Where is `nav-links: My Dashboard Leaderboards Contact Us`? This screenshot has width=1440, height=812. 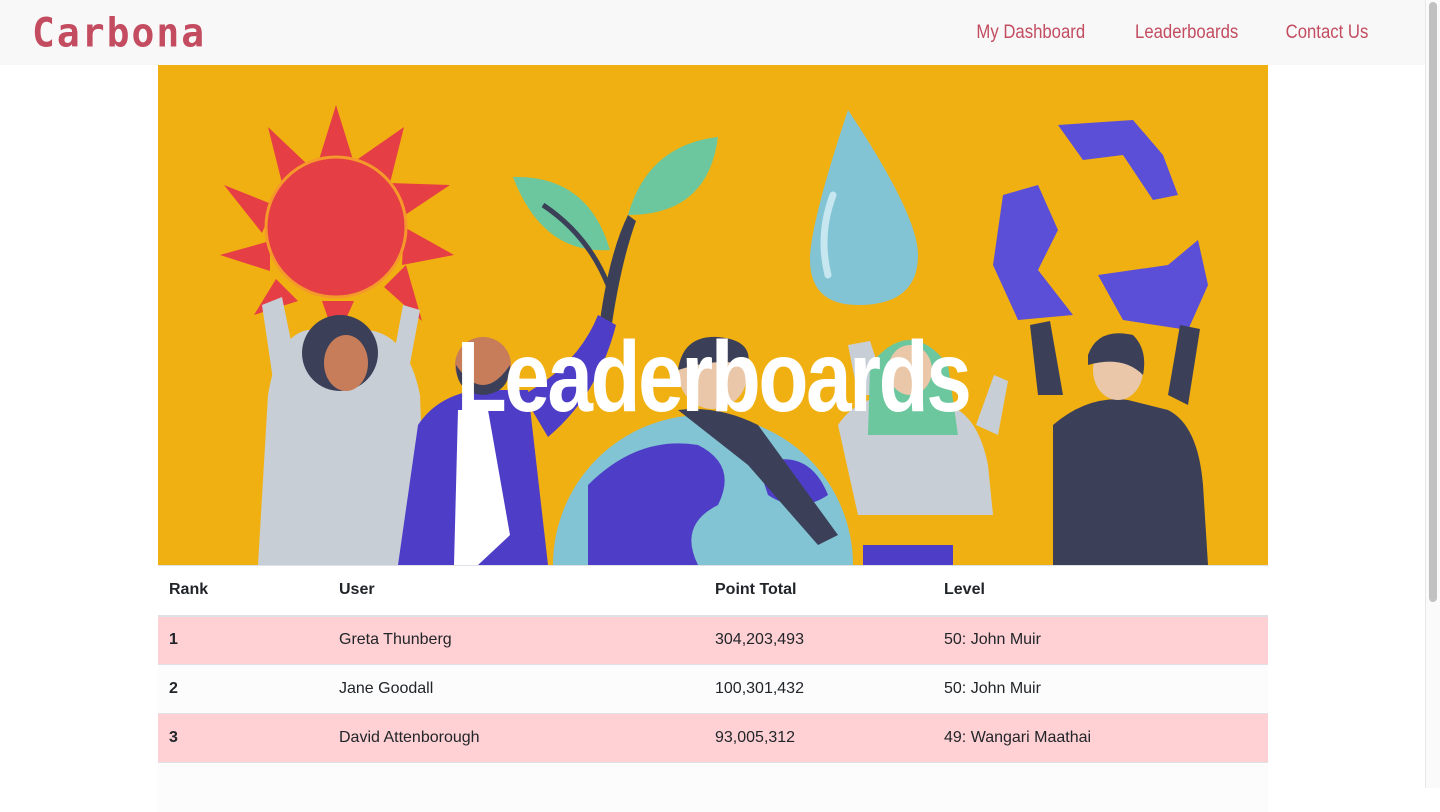
nav-links: My Dashboard Leaderboards Contact Us is located at coordinates (1171, 32).